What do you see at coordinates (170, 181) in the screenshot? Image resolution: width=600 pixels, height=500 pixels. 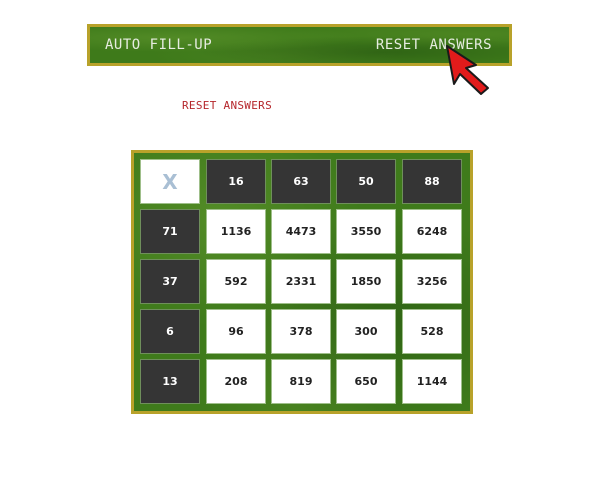 I see `x-icon: X` at bounding box center [170, 181].